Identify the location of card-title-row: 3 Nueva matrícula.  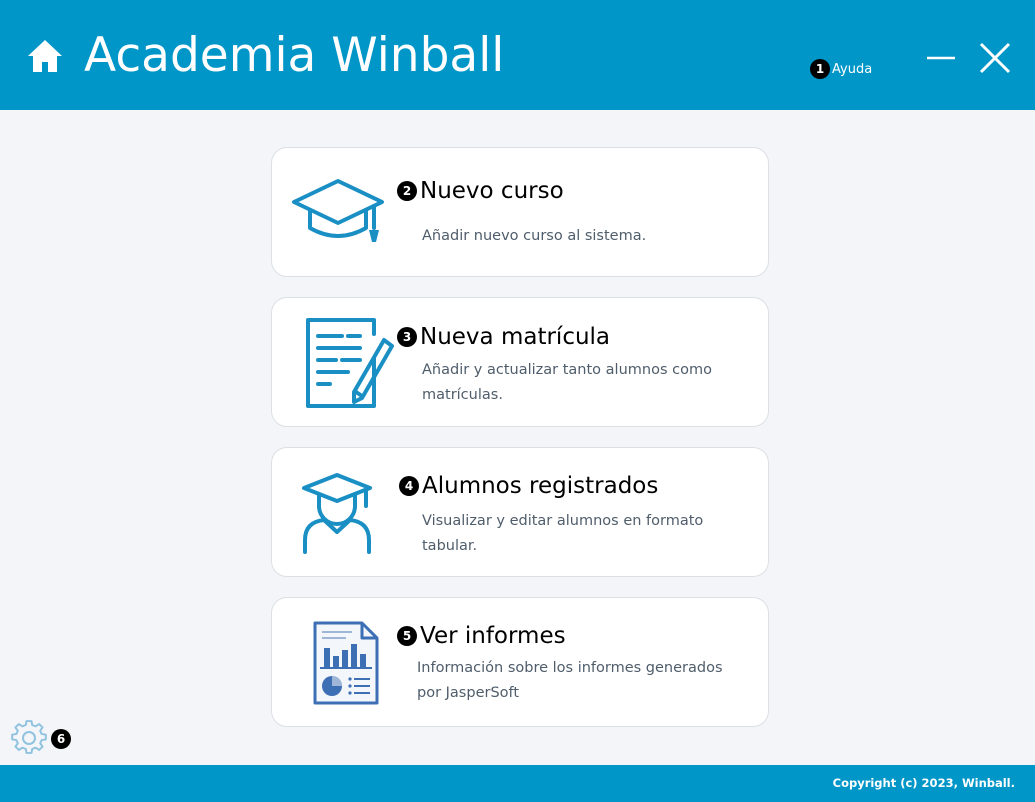
(503, 337).